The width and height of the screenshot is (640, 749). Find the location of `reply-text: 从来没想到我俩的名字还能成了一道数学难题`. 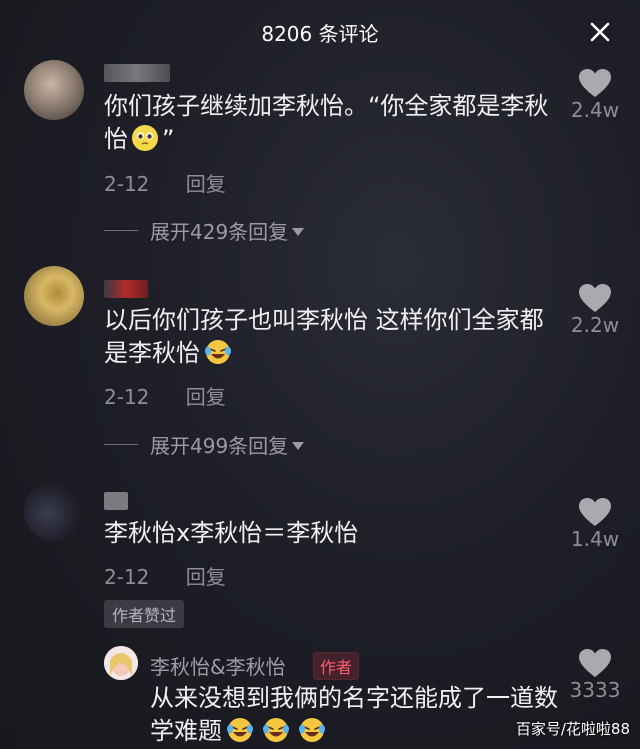

reply-text: 从来没想到我俩的名字还能成了一道数学难题 is located at coordinates (354, 714).